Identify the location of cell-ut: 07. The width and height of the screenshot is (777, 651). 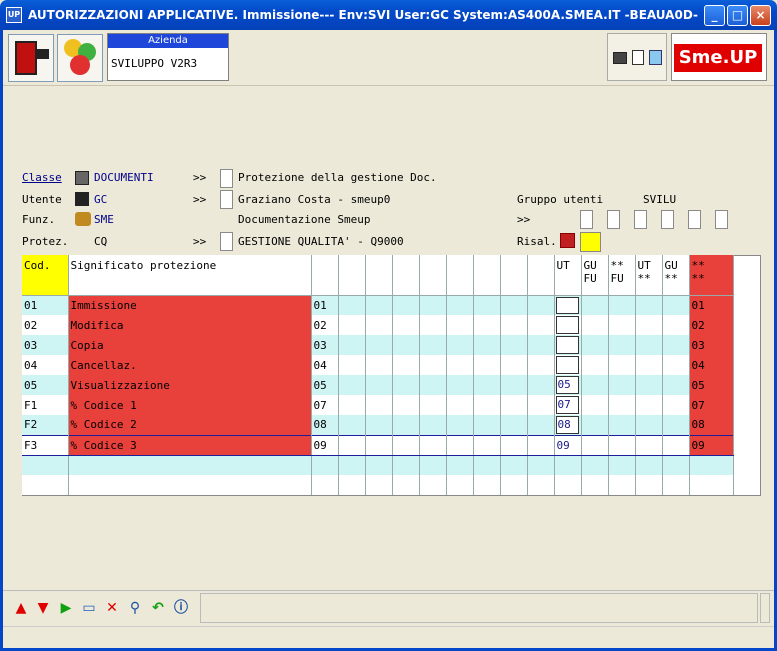
(568, 405).